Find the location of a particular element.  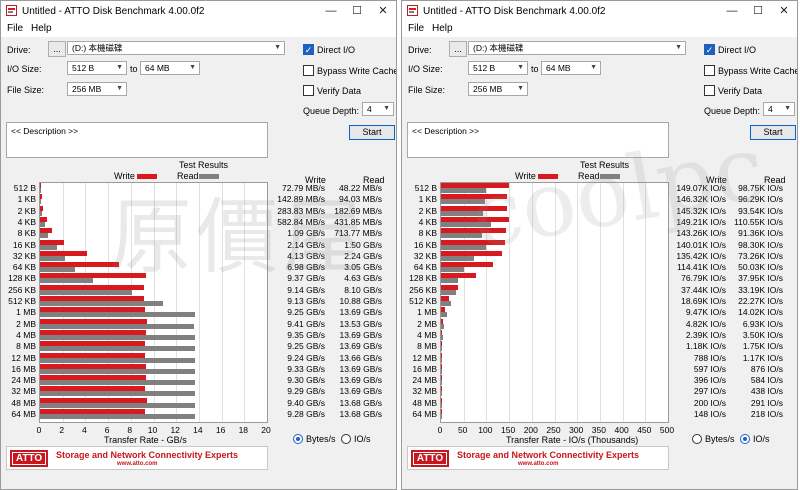

queue-depth-value: 4 is located at coordinates (770, 109).